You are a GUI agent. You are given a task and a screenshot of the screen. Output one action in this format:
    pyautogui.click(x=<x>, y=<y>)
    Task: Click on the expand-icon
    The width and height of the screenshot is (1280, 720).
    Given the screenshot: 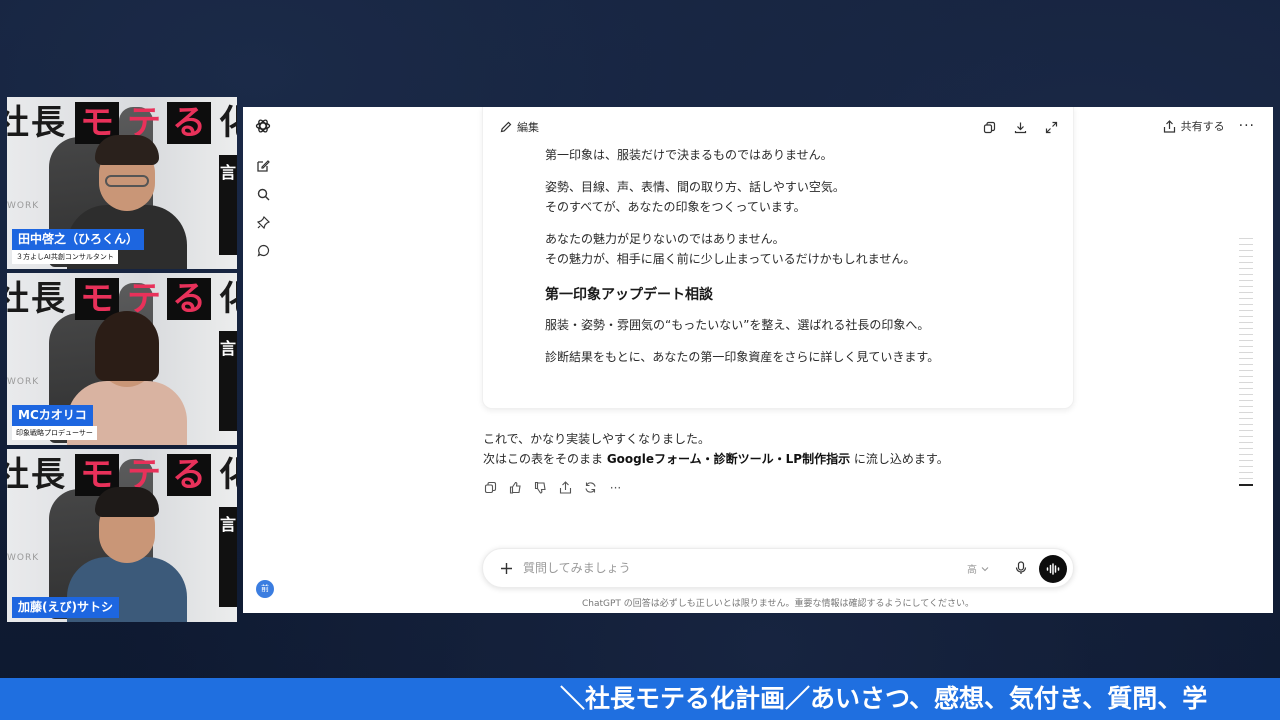 What is the action you would take?
    pyautogui.click(x=1051, y=127)
    